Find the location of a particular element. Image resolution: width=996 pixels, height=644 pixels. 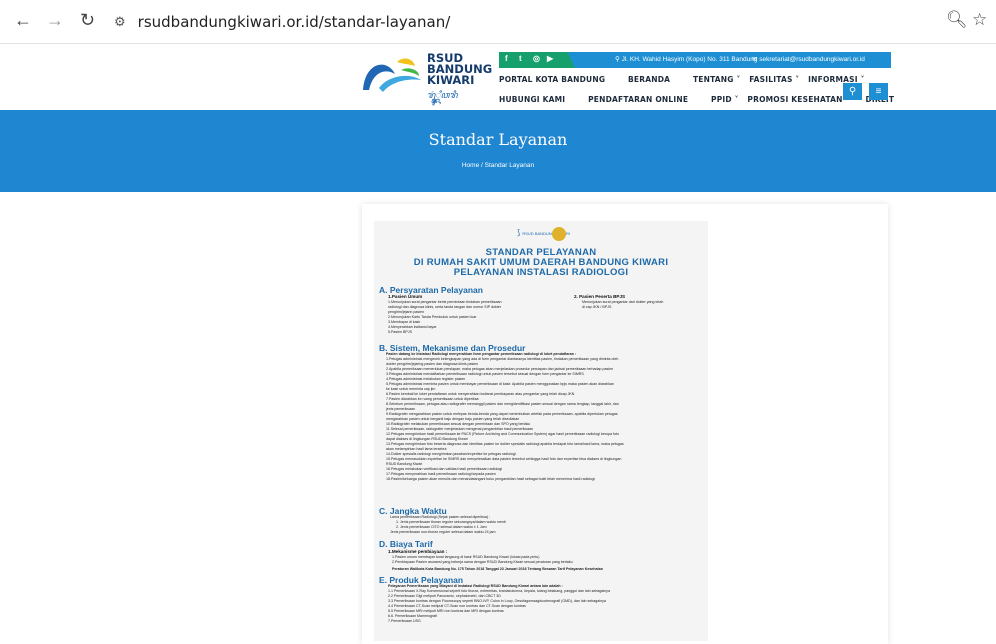

page-title: Standar Layanan is located at coordinates (498, 139).